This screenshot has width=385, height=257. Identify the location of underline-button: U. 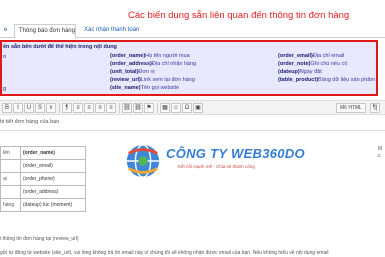
(29, 108).